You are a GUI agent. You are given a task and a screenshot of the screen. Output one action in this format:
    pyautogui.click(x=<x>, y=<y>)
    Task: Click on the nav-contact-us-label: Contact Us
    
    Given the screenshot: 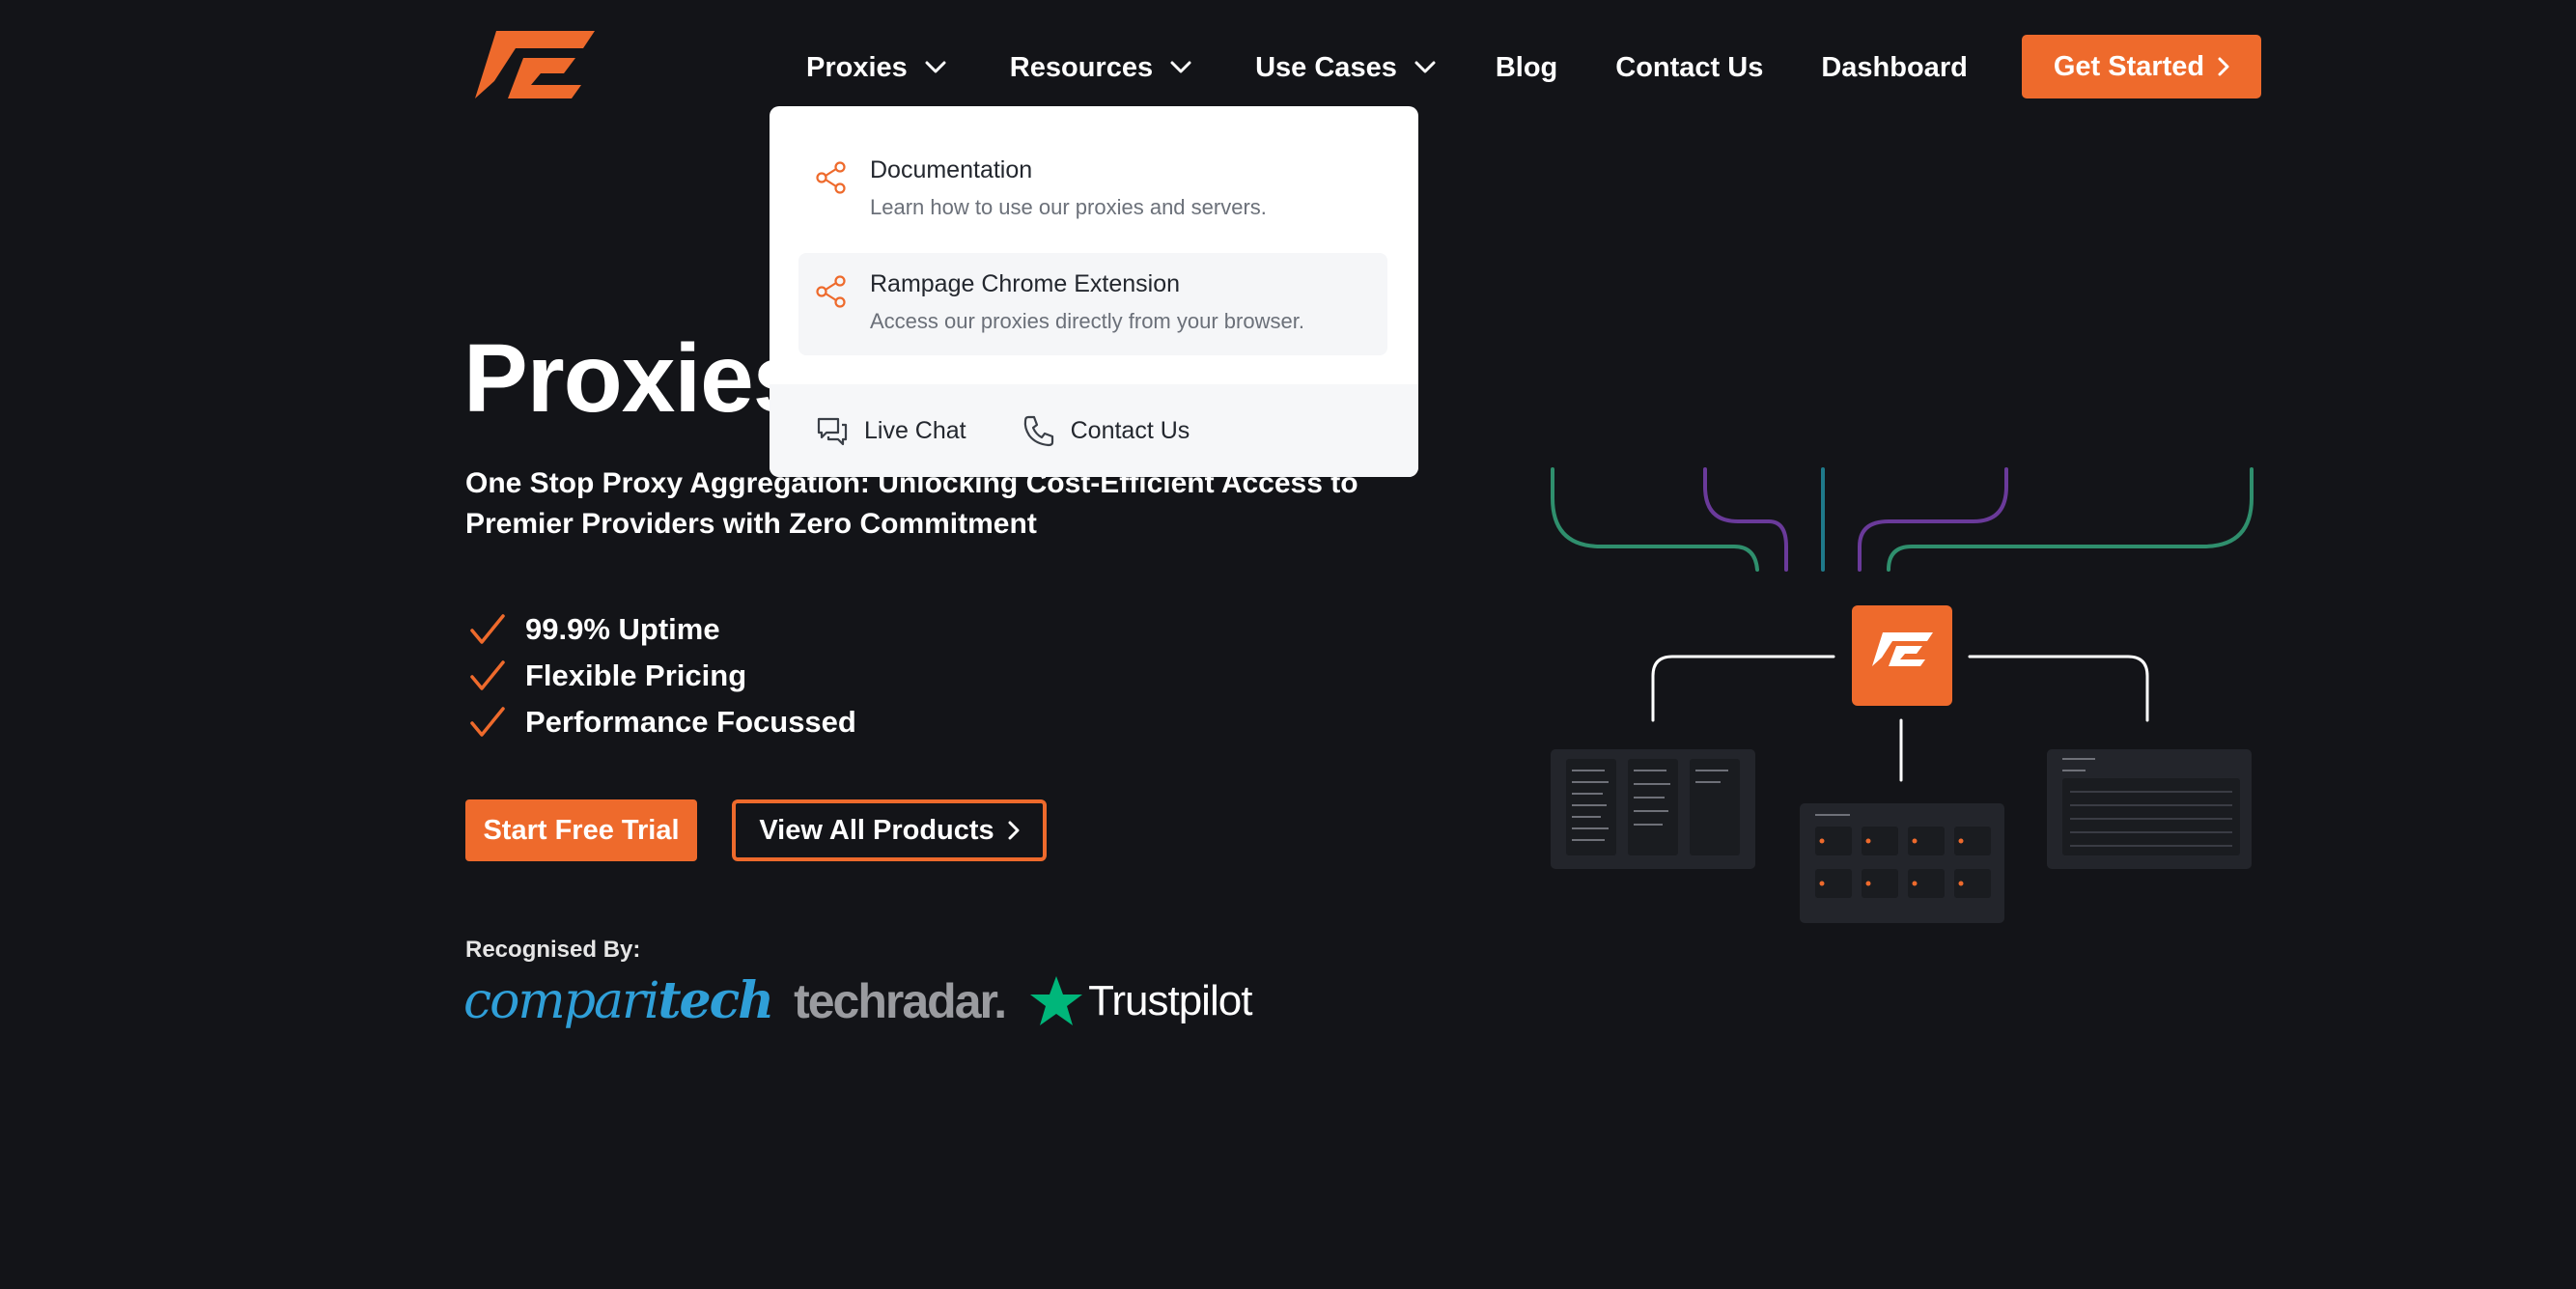 What is the action you would take?
    pyautogui.click(x=1690, y=67)
    